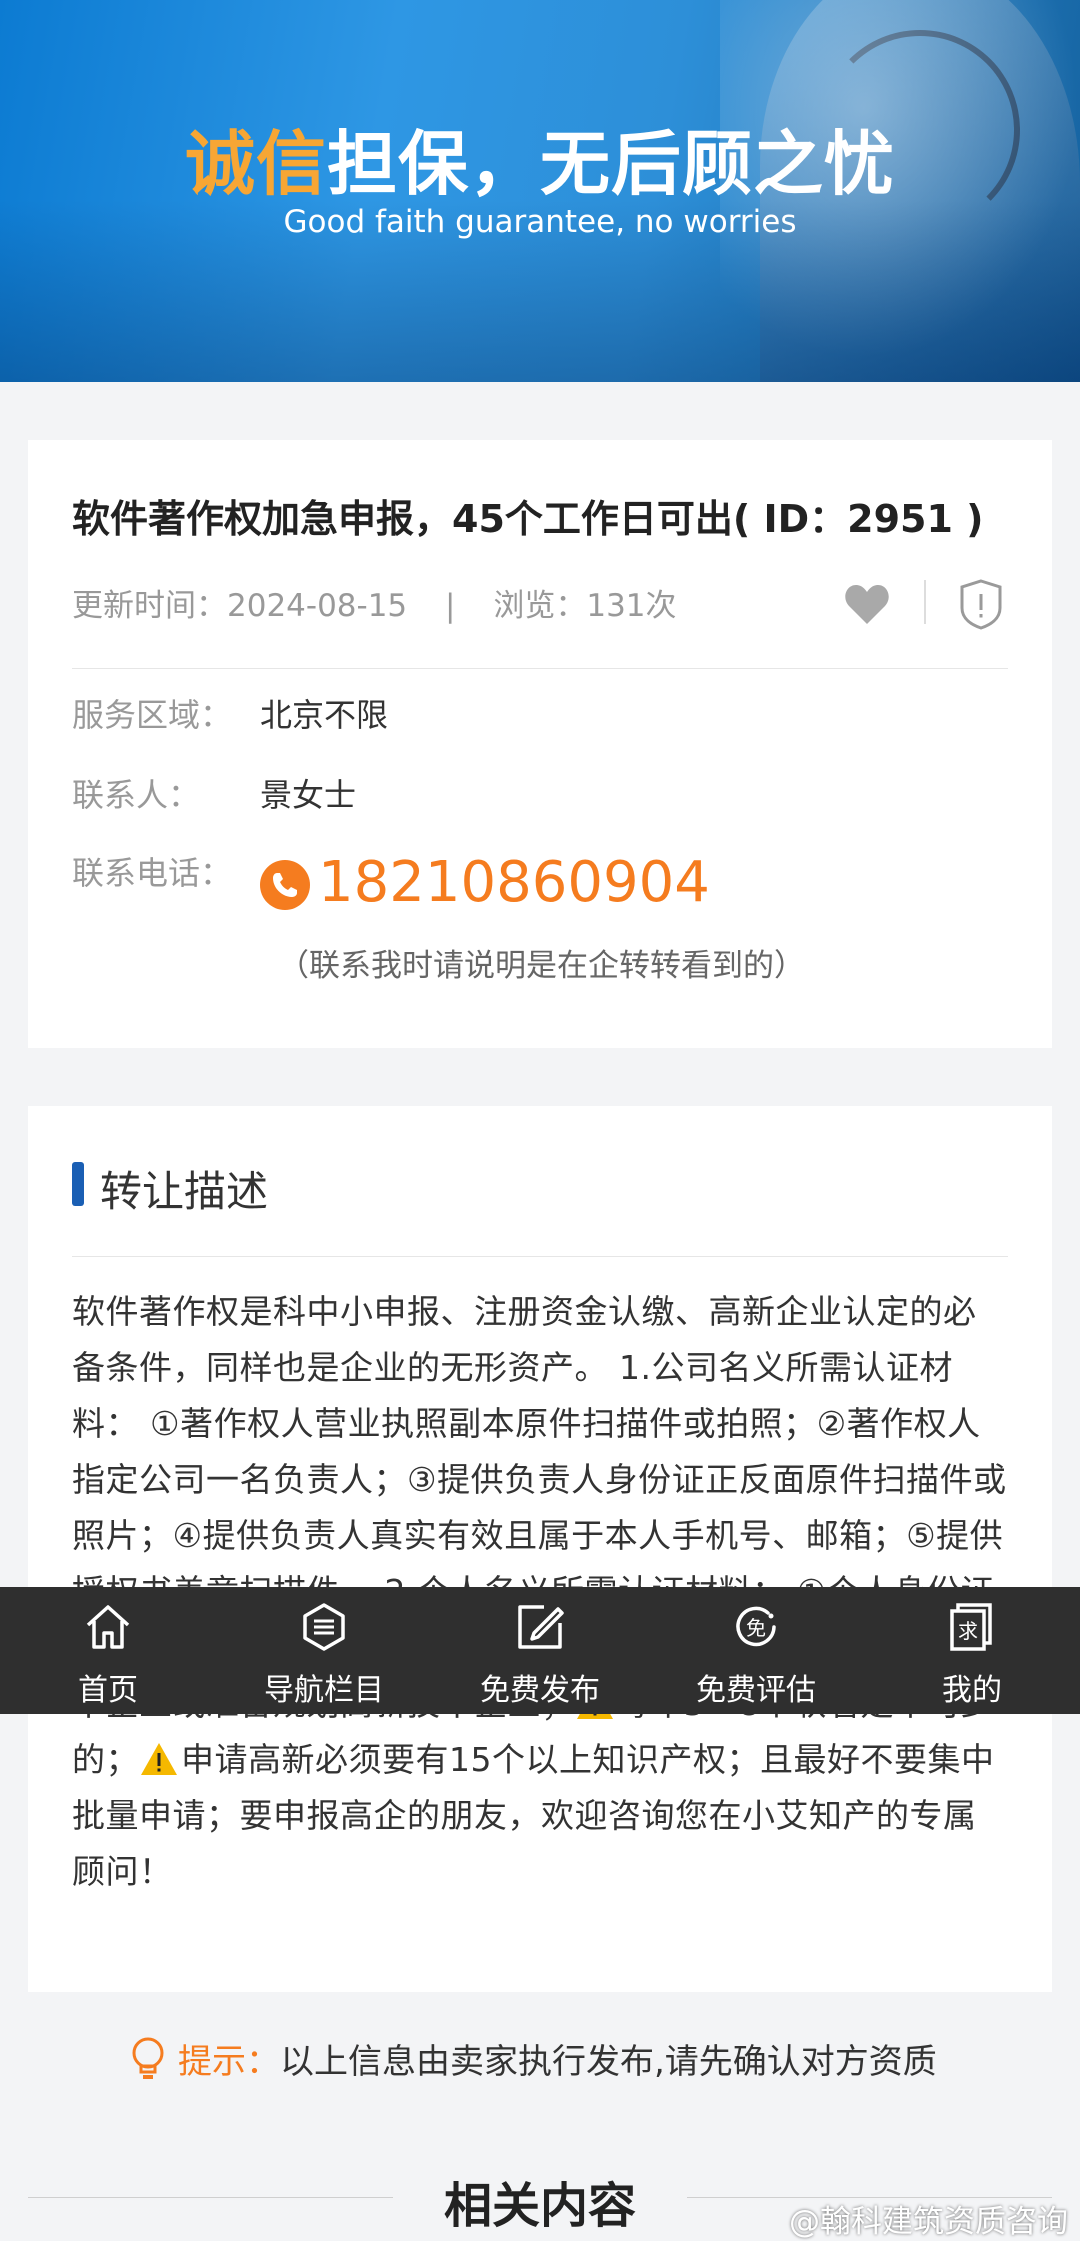 This screenshot has width=1080, height=2241. I want to click on tip-notice: 提示：以上信息由卖家执行发布,请先确认对方资质, so click(557, 2058).